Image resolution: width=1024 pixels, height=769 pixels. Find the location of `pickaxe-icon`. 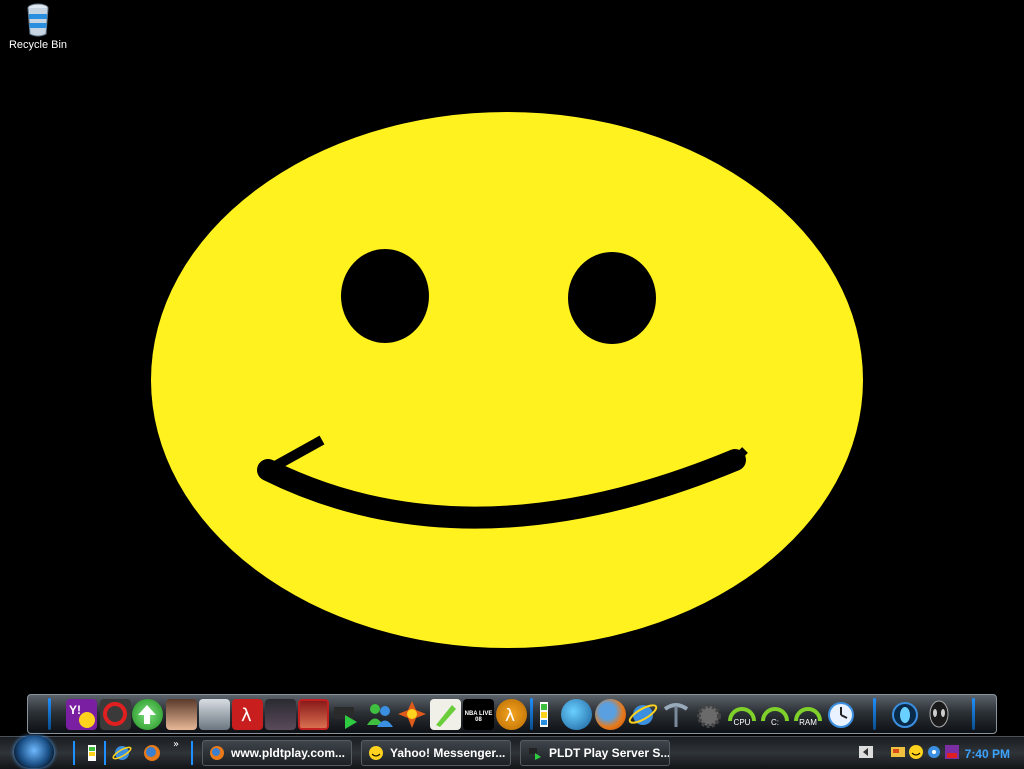

pickaxe-icon is located at coordinates (676, 714).